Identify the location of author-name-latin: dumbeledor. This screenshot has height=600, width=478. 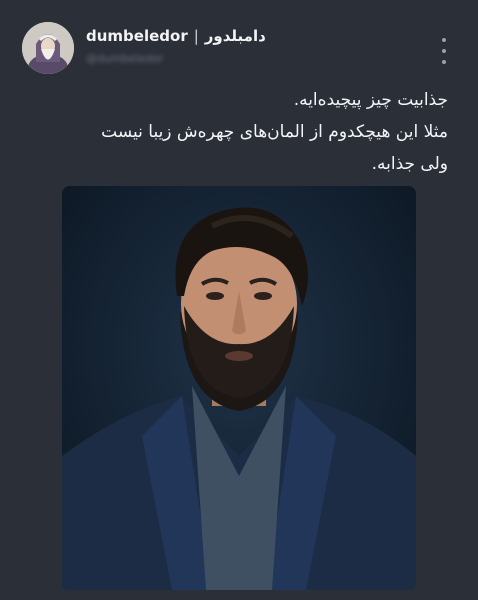
(137, 36).